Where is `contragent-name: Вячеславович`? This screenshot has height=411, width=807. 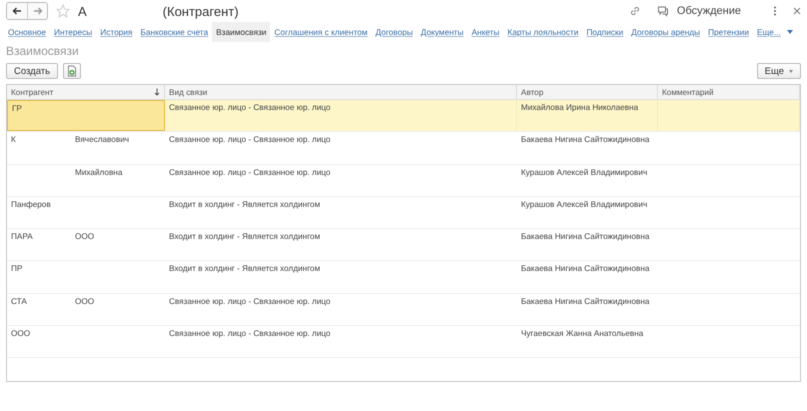
contragent-name: Вячеславович is located at coordinates (102, 139).